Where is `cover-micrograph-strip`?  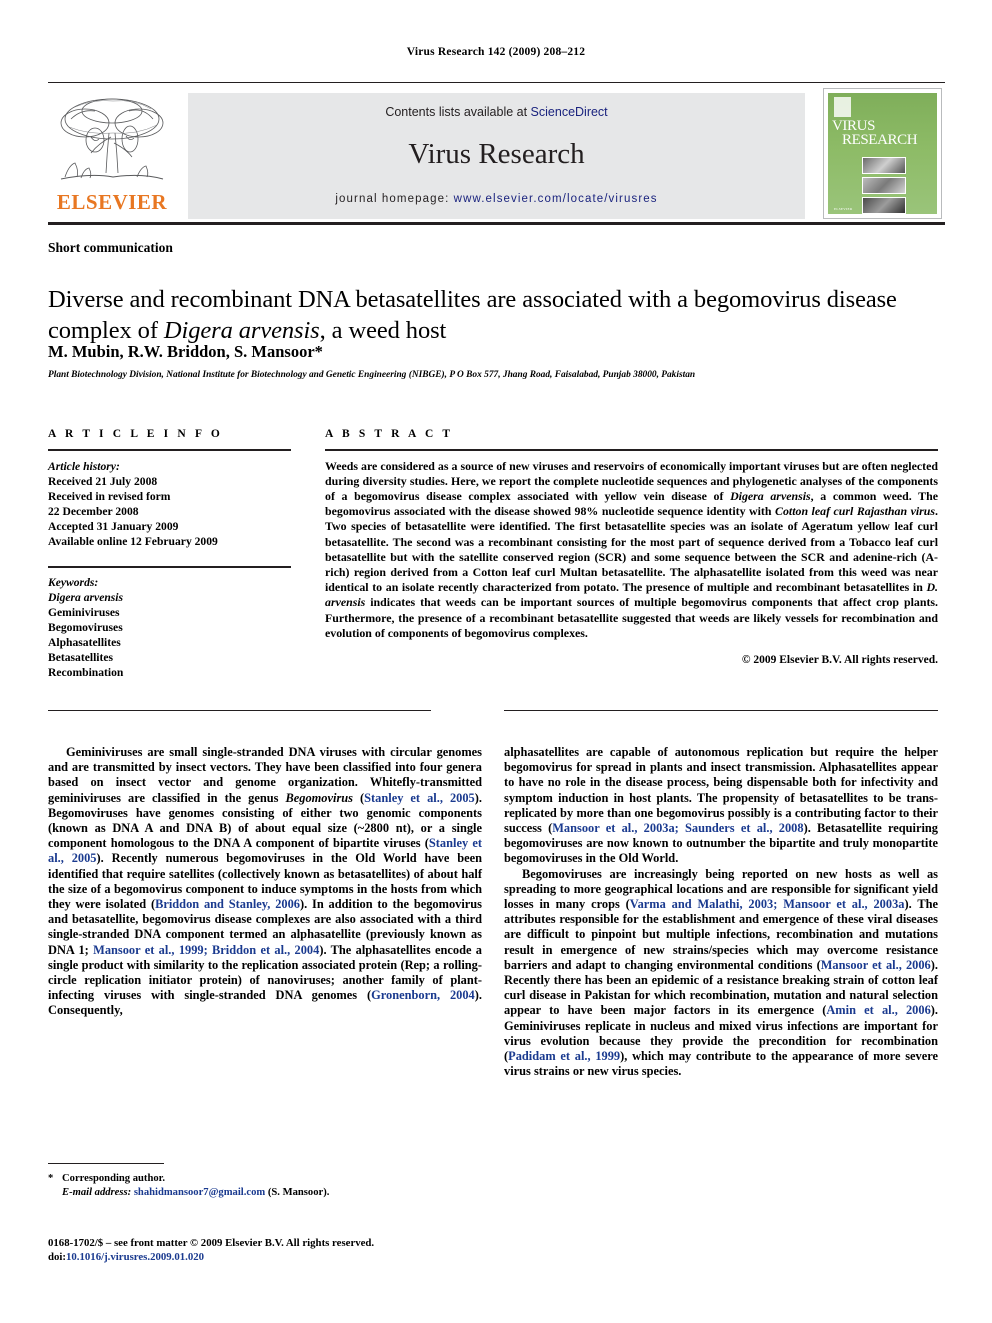 cover-micrograph-strip is located at coordinates (897, 185).